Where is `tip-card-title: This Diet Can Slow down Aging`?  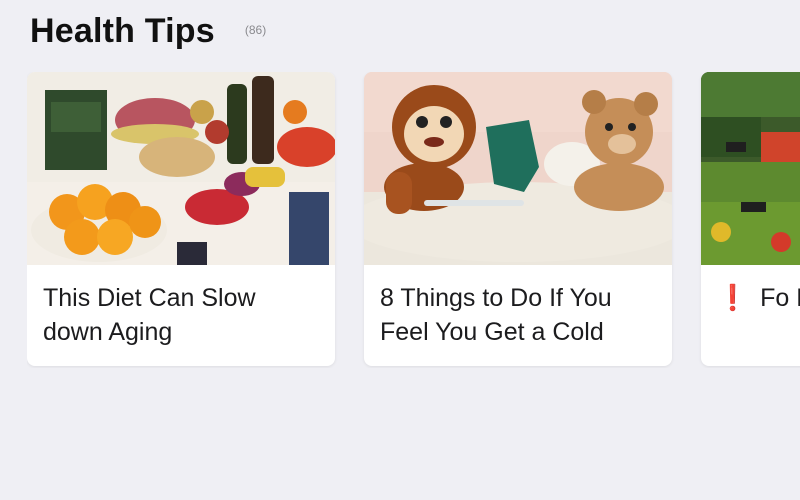 tip-card-title: This Diet Can Slow down Aging is located at coordinates (149, 315).